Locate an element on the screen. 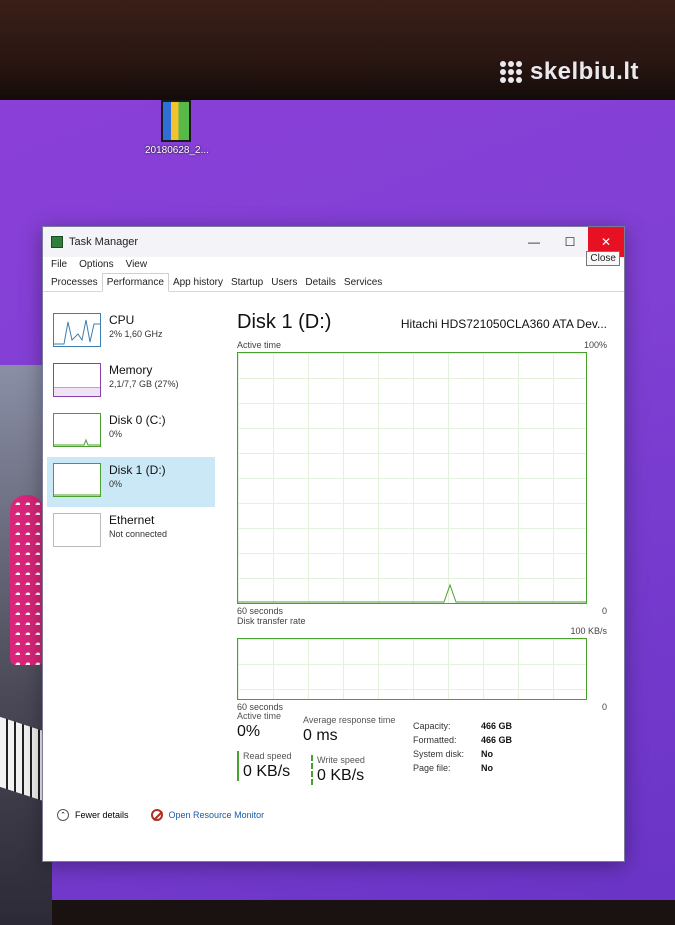  tab-performance: Performance is located at coordinates (135, 282).